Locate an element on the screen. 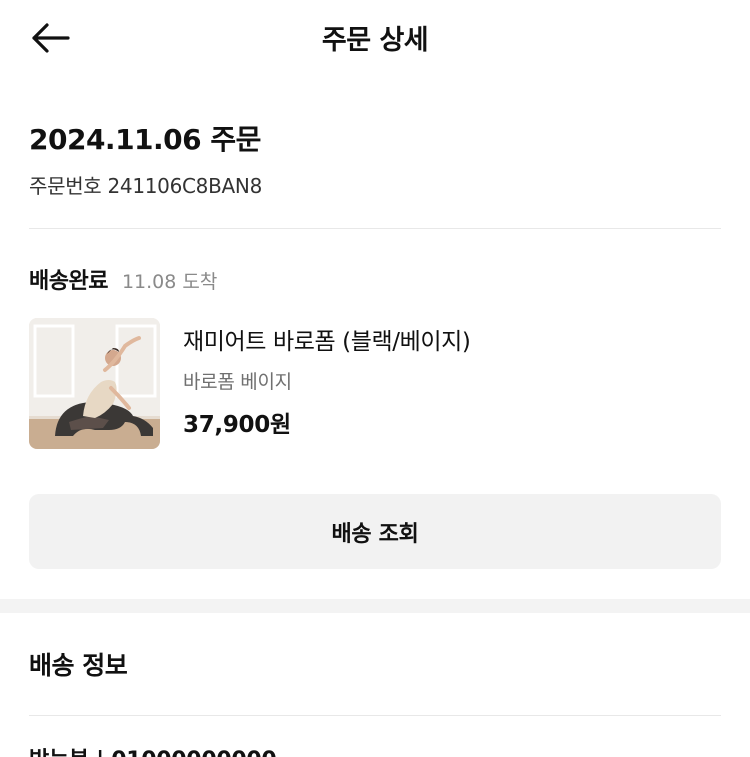 This screenshot has width=750, height=757. delivery-status-row: 배송완료 11.08 도착 is located at coordinates (123, 279).